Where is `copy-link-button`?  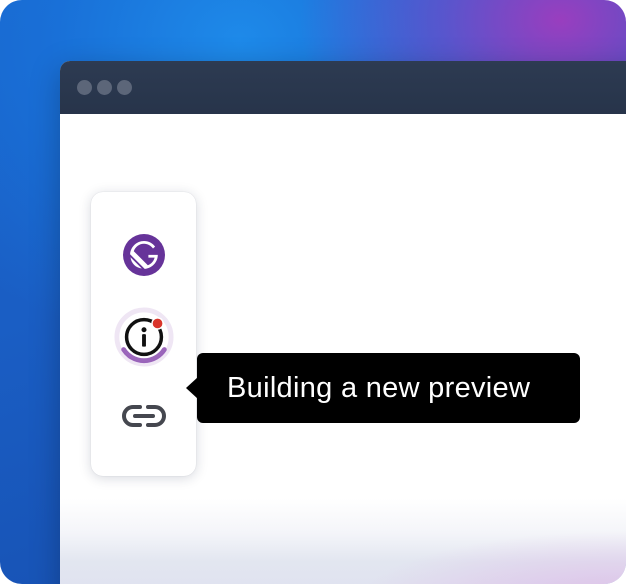
copy-link-button is located at coordinates (144, 416).